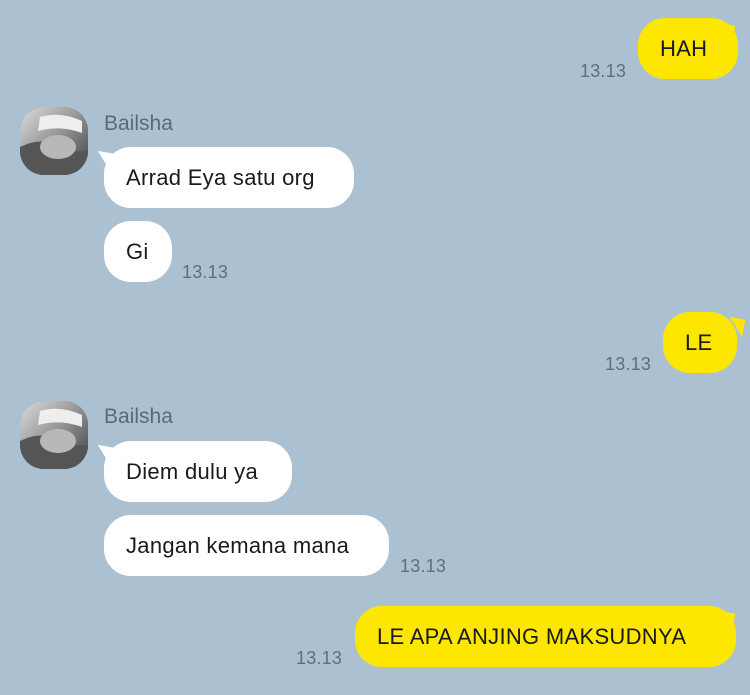 The width and height of the screenshot is (750, 695). What do you see at coordinates (688, 48) in the screenshot?
I see `outgoing-message-bubble: HAH` at bounding box center [688, 48].